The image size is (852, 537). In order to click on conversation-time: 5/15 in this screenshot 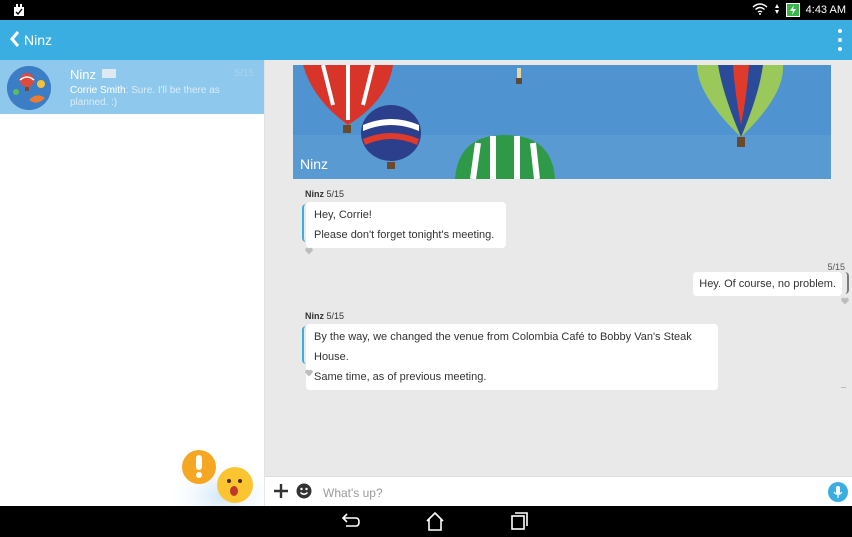, I will do `click(244, 73)`.